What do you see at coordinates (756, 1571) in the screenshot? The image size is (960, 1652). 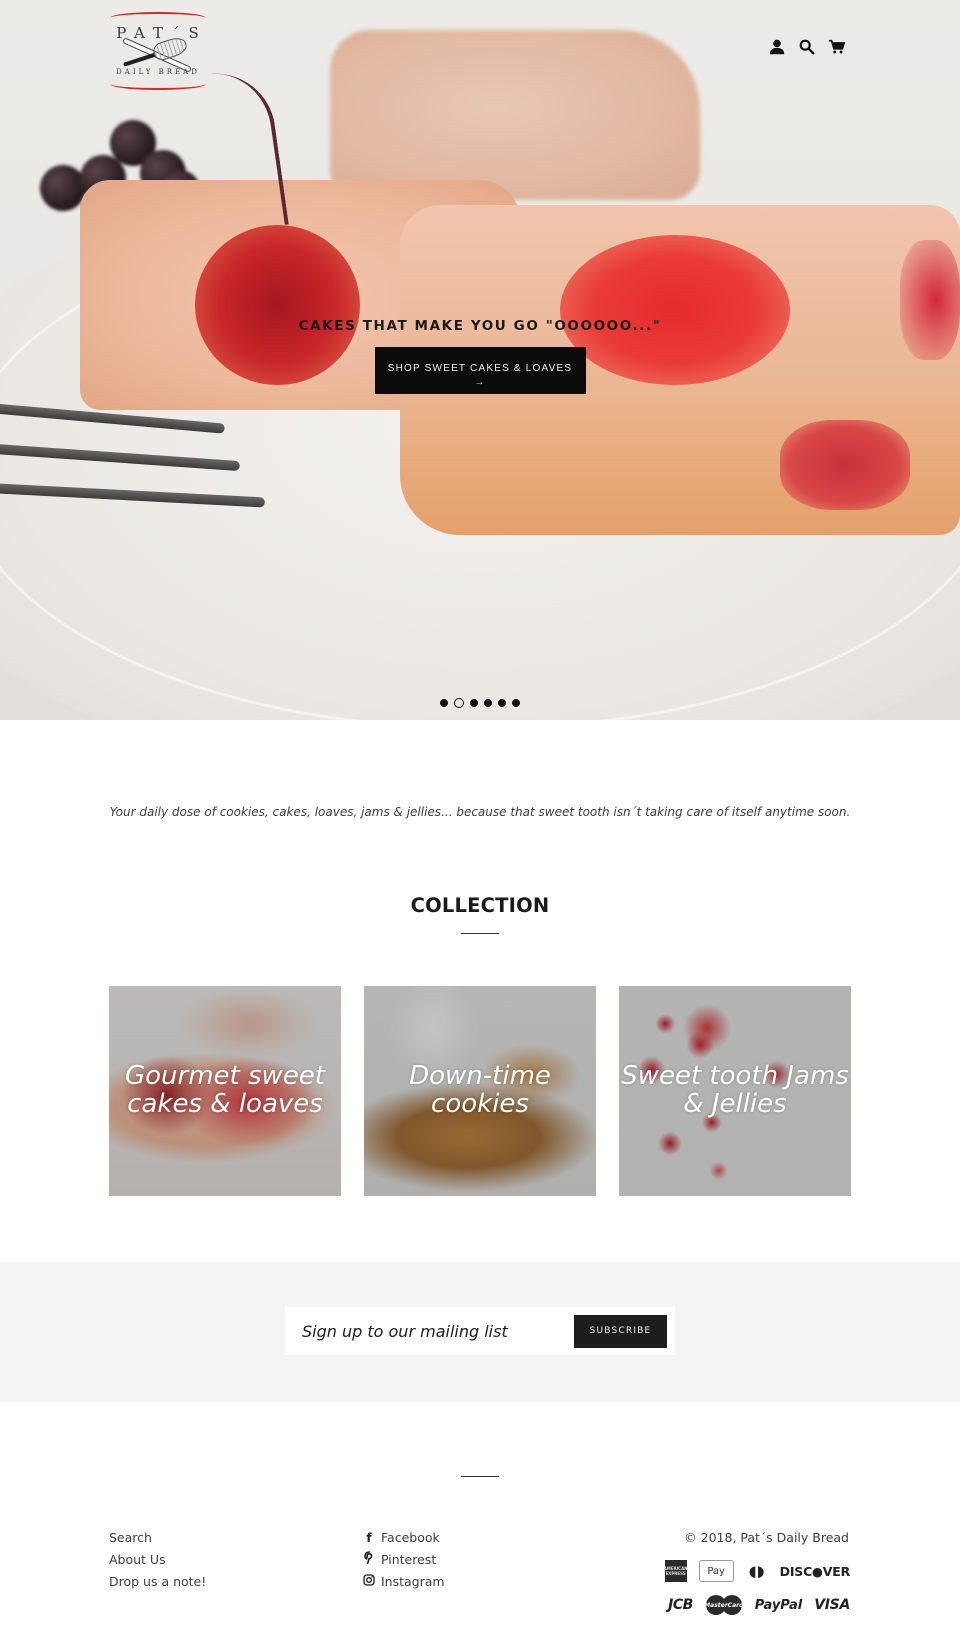 I see `diners-club-icon: ◖◗` at bounding box center [756, 1571].